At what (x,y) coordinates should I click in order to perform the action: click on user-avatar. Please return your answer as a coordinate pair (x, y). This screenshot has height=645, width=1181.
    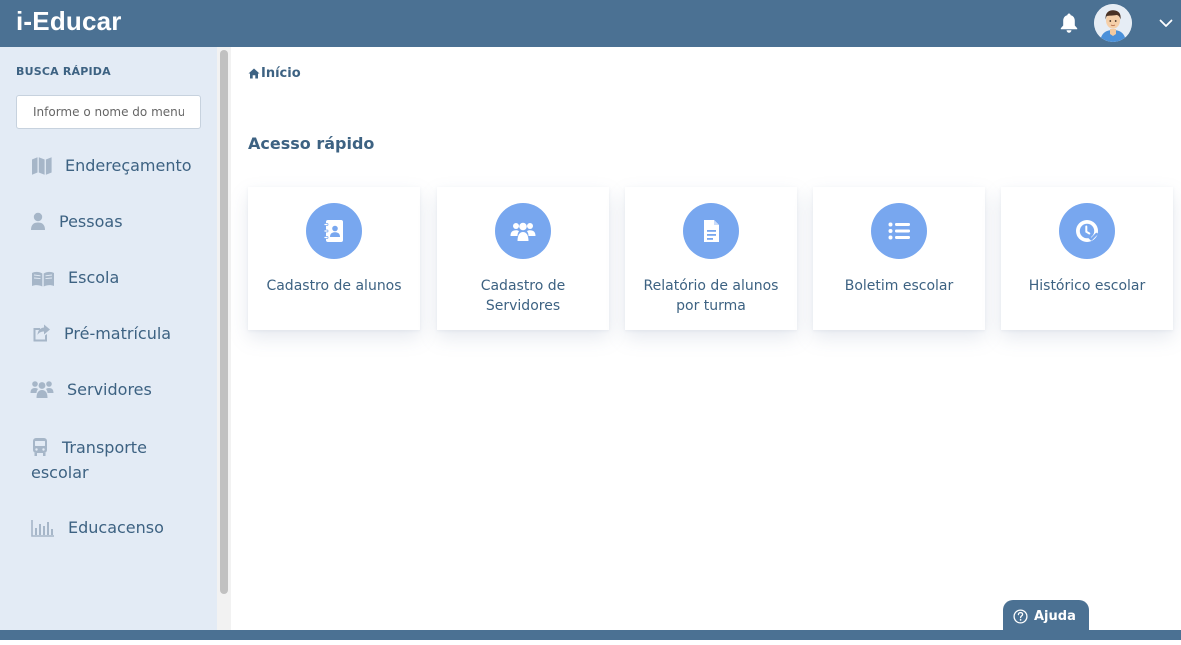
    Looking at the image, I should click on (1113, 23).